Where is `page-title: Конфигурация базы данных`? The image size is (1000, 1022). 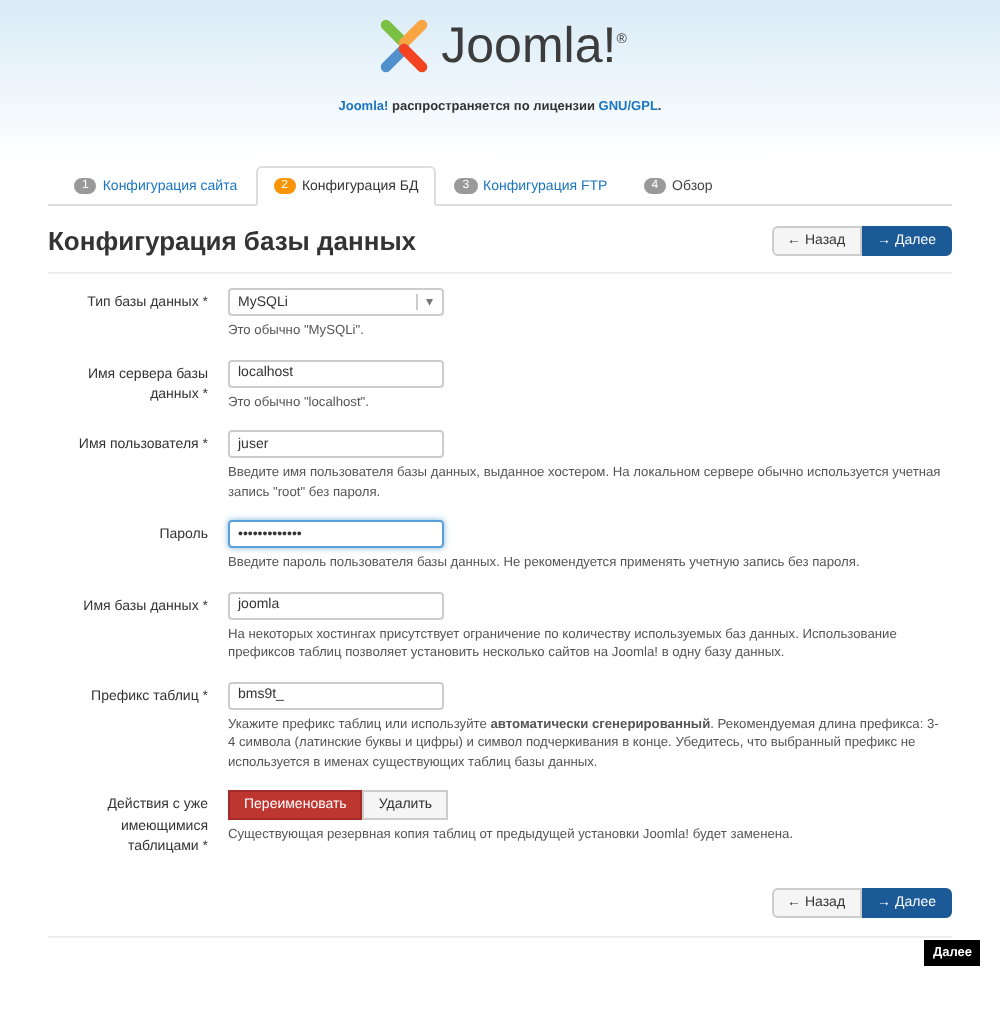
page-title: Конфигурация базы данных is located at coordinates (232, 241).